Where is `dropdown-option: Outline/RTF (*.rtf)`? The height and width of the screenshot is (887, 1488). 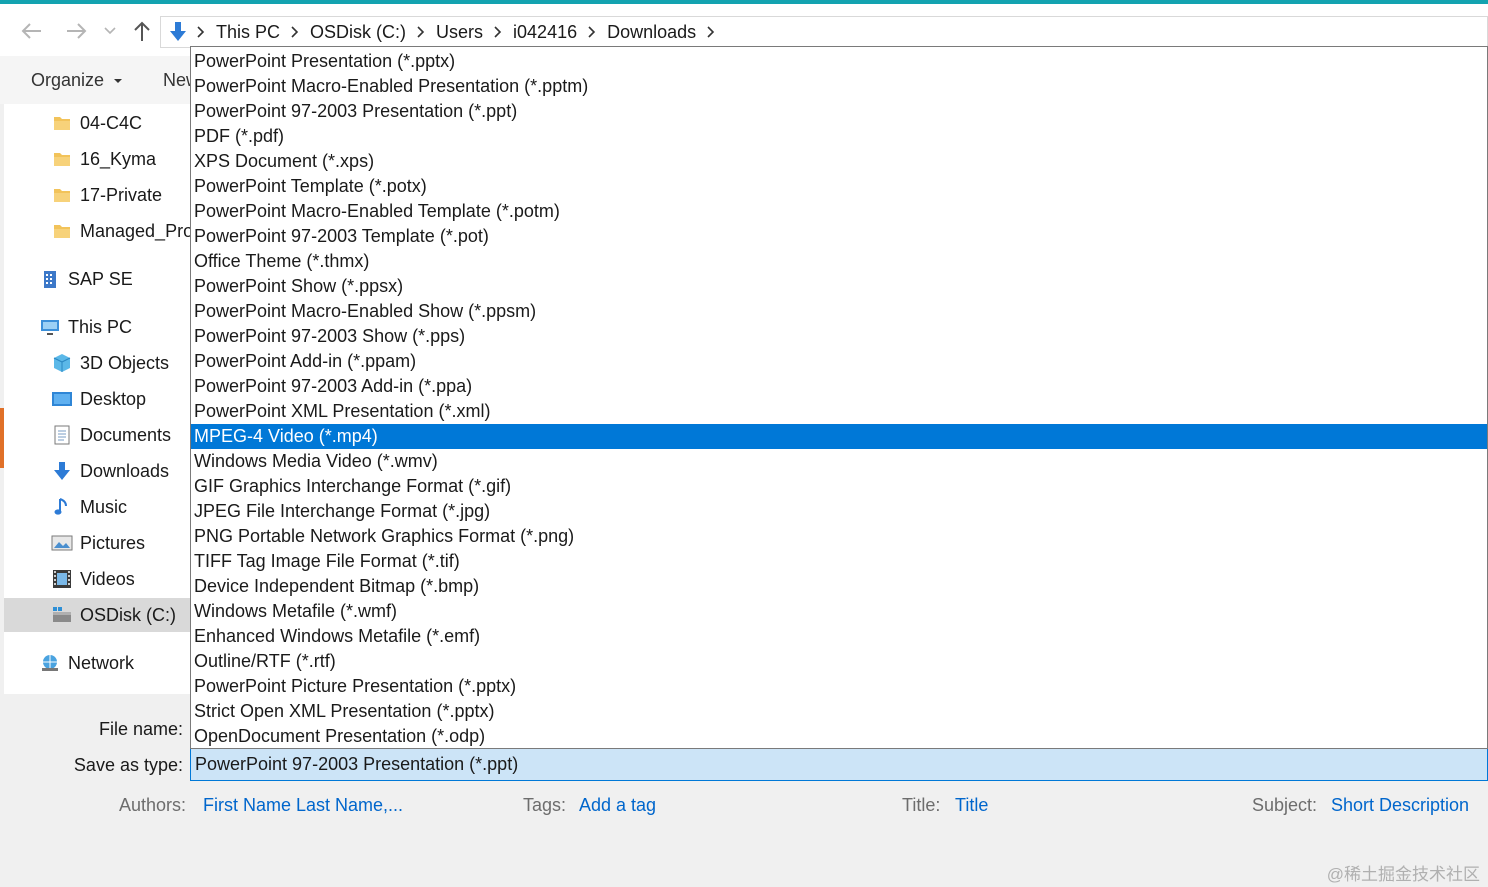
dropdown-option: Outline/RTF (*.rtf) is located at coordinates (839, 661).